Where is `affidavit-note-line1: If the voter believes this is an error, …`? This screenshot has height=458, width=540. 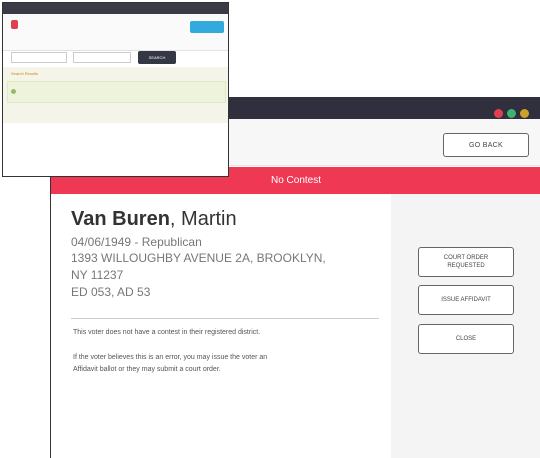
affidavit-note-line1: If the voter believes this is an error, … is located at coordinates (170, 357).